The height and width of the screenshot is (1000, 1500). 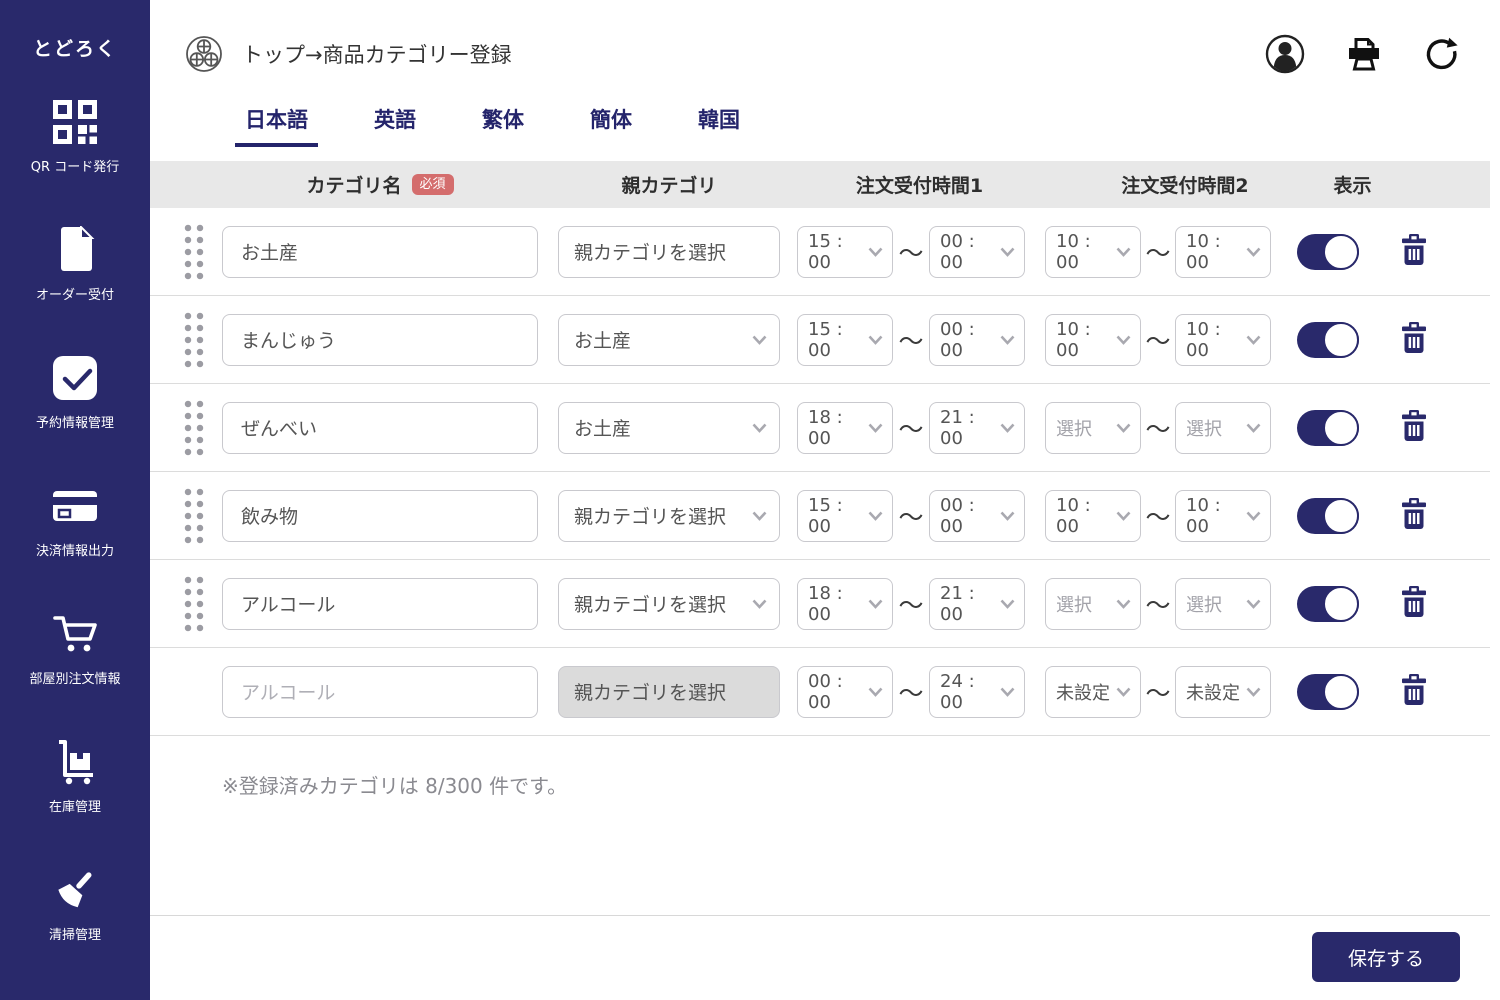 I want to click on required-badge: 必須, so click(x=432, y=184).